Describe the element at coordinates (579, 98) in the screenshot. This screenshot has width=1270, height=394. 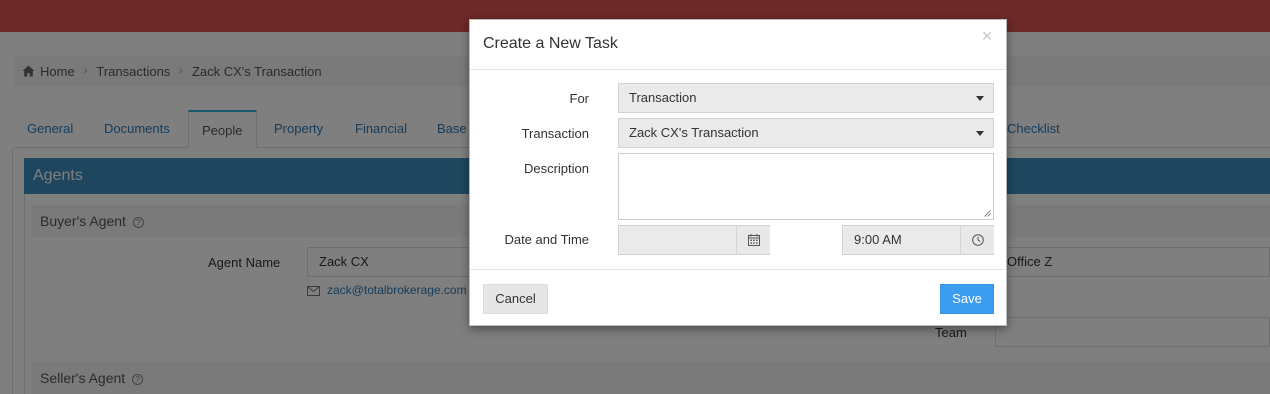
I see `for-label: For` at that location.